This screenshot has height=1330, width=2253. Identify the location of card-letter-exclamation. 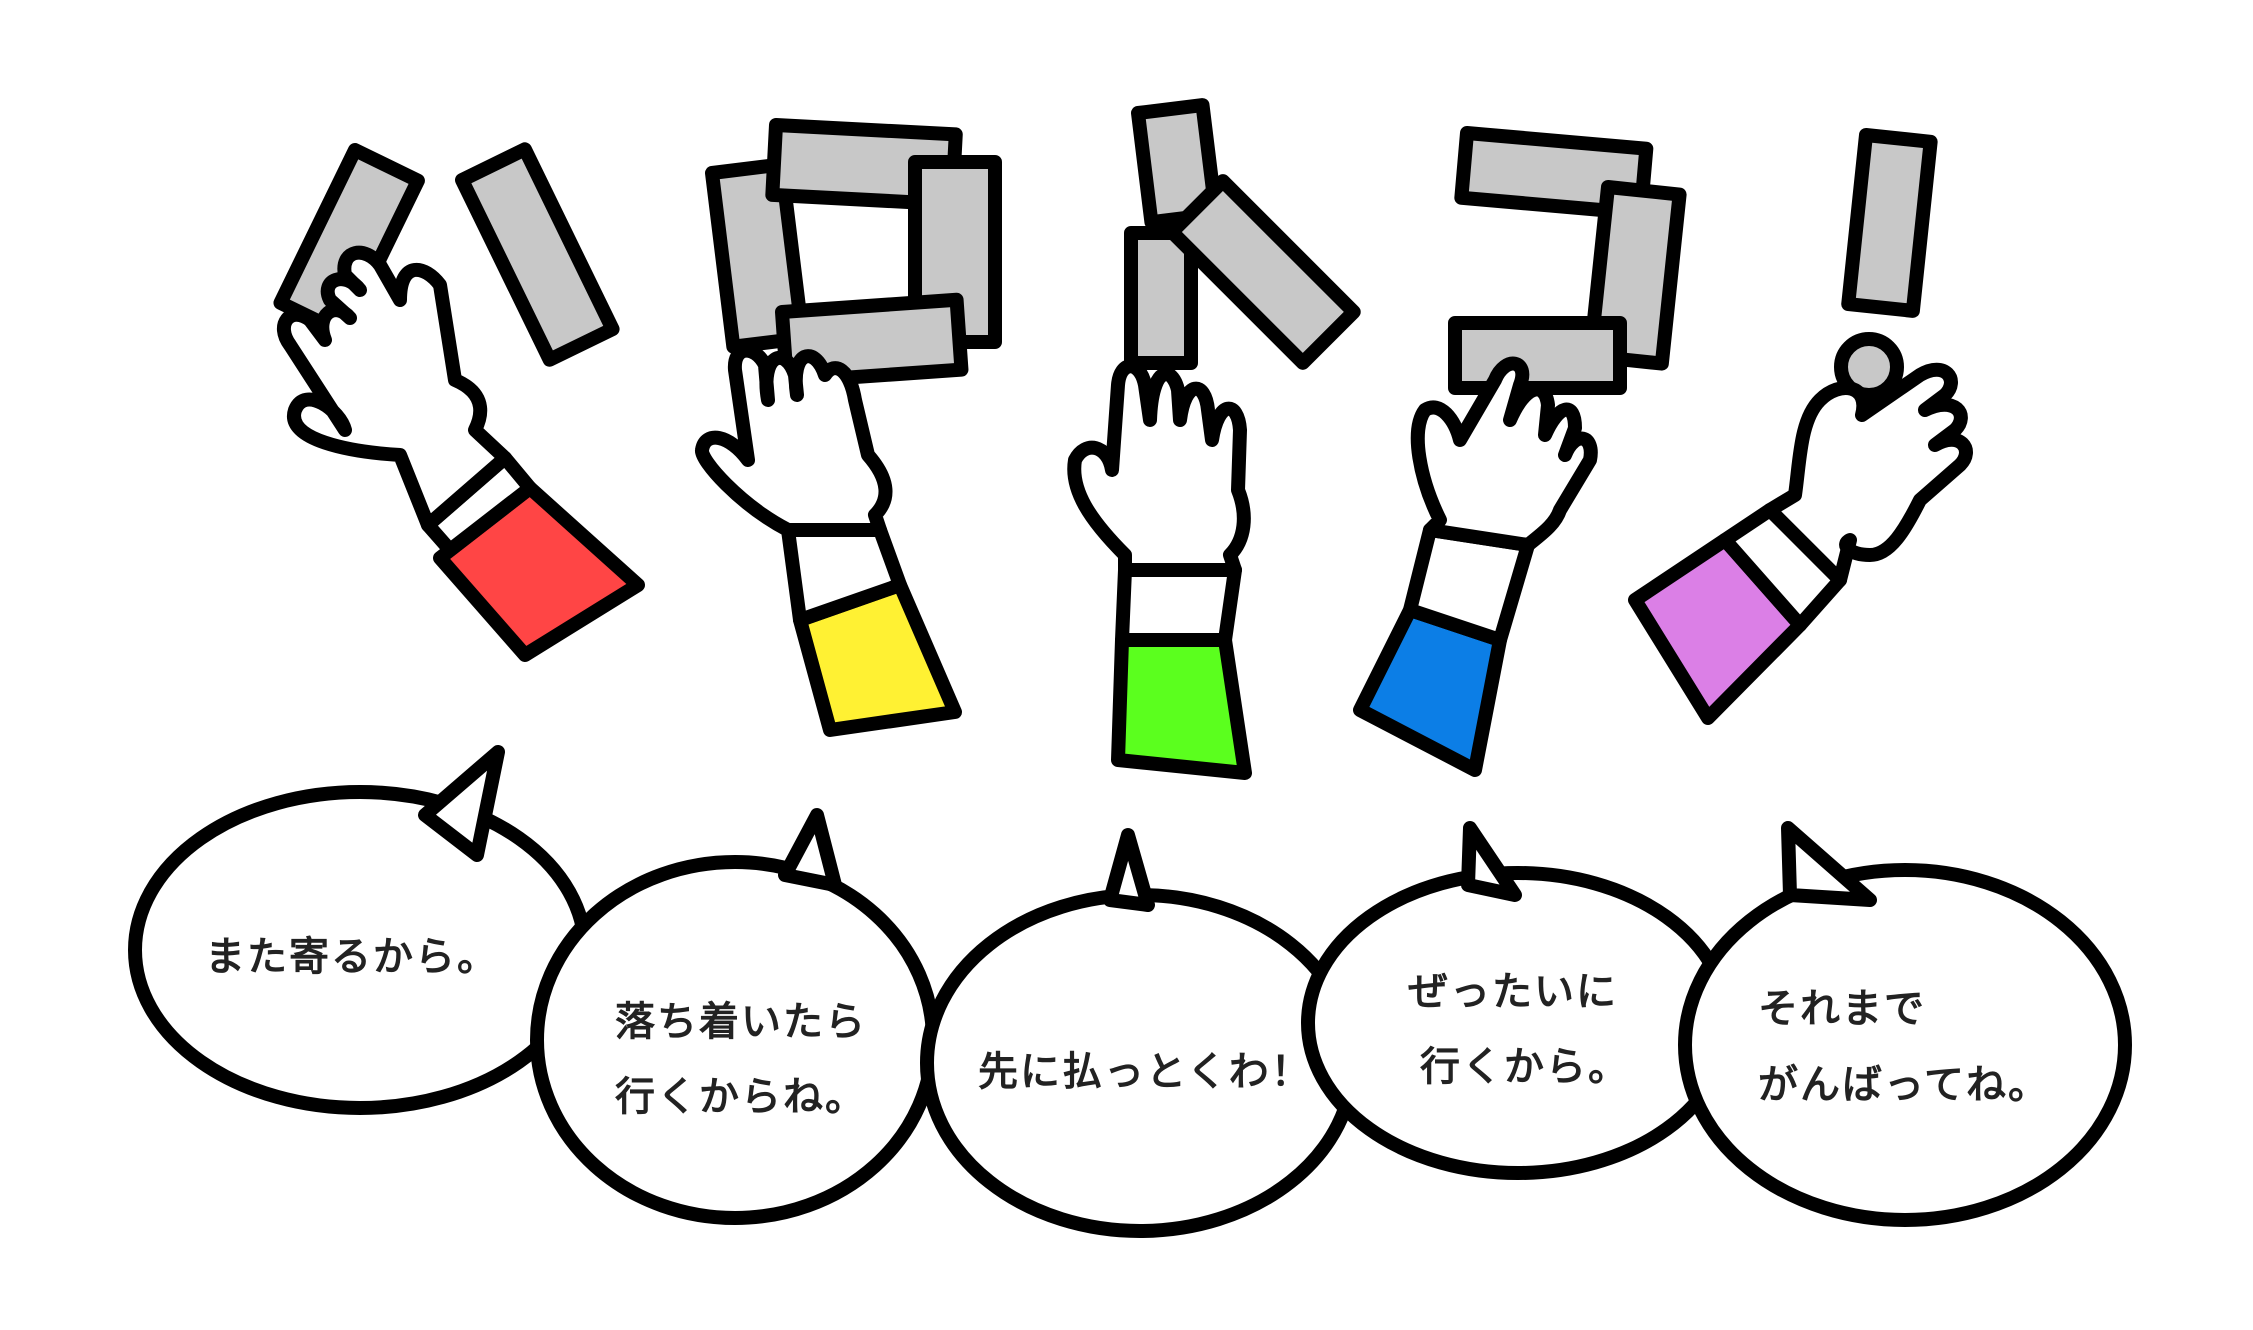
(1886, 265).